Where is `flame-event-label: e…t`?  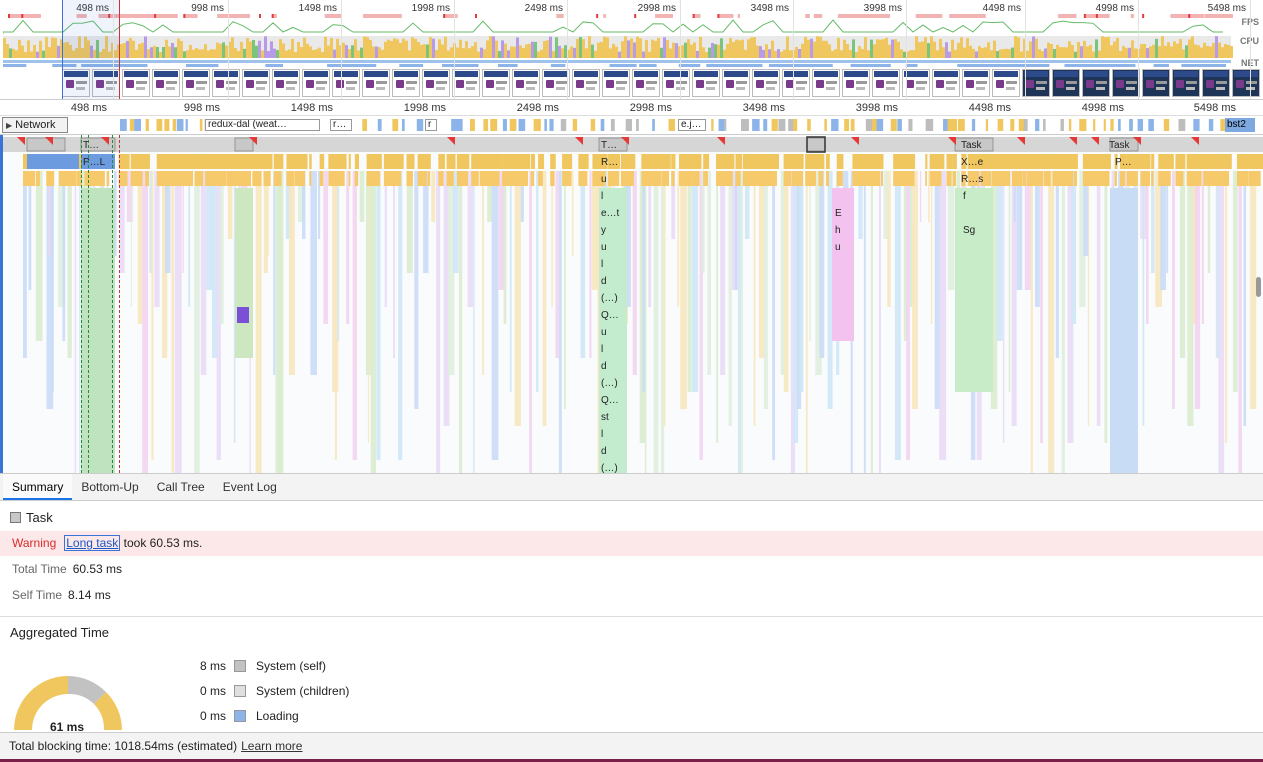
flame-event-label: e…t is located at coordinates (610, 213).